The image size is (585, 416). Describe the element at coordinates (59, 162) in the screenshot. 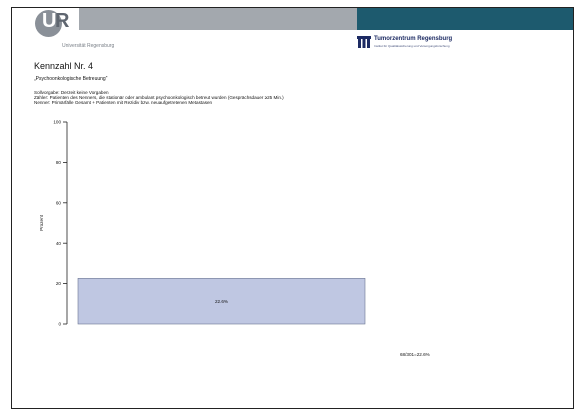

I see `y-tick-label: 80` at that location.